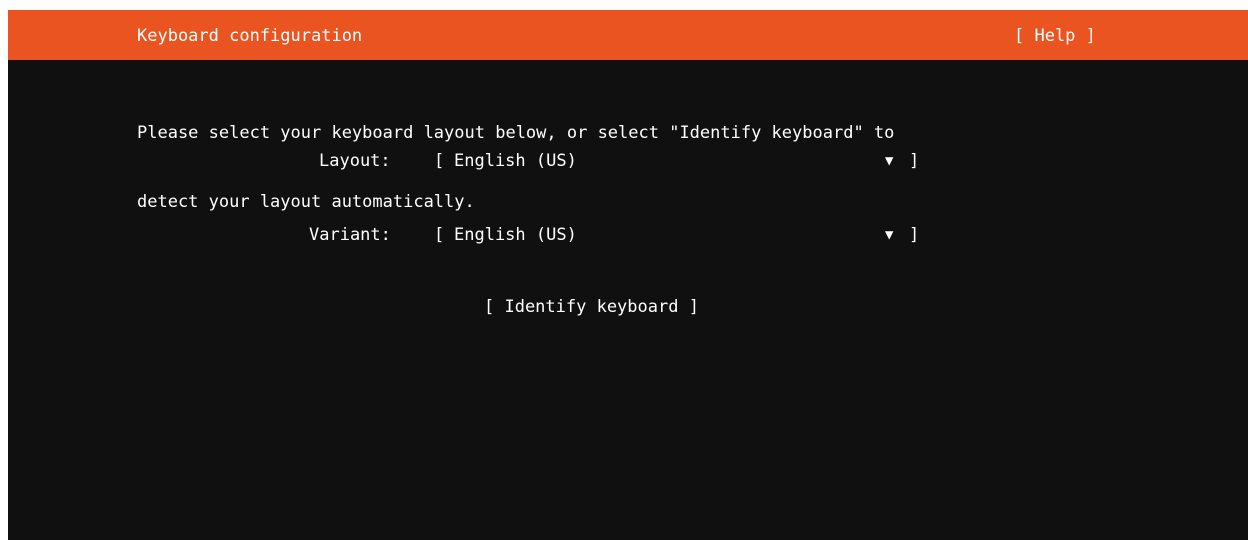 The image size is (1248, 540). Describe the element at coordinates (679, 235) in the screenshot. I see `variant-select: [ English (US) ▼ ]` at that location.